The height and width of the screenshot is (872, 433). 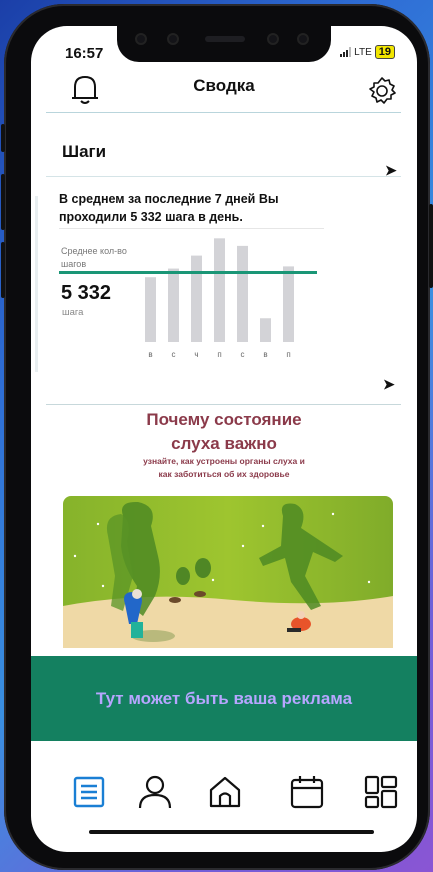 What do you see at coordinates (225, 39) in the screenshot?
I see `speaker-grill` at bounding box center [225, 39].